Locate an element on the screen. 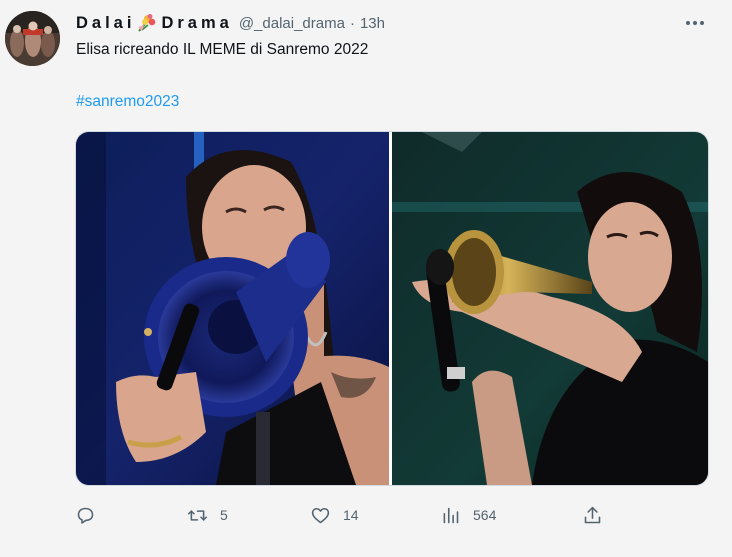 The image size is (732, 557). more-icon is located at coordinates (695, 23).